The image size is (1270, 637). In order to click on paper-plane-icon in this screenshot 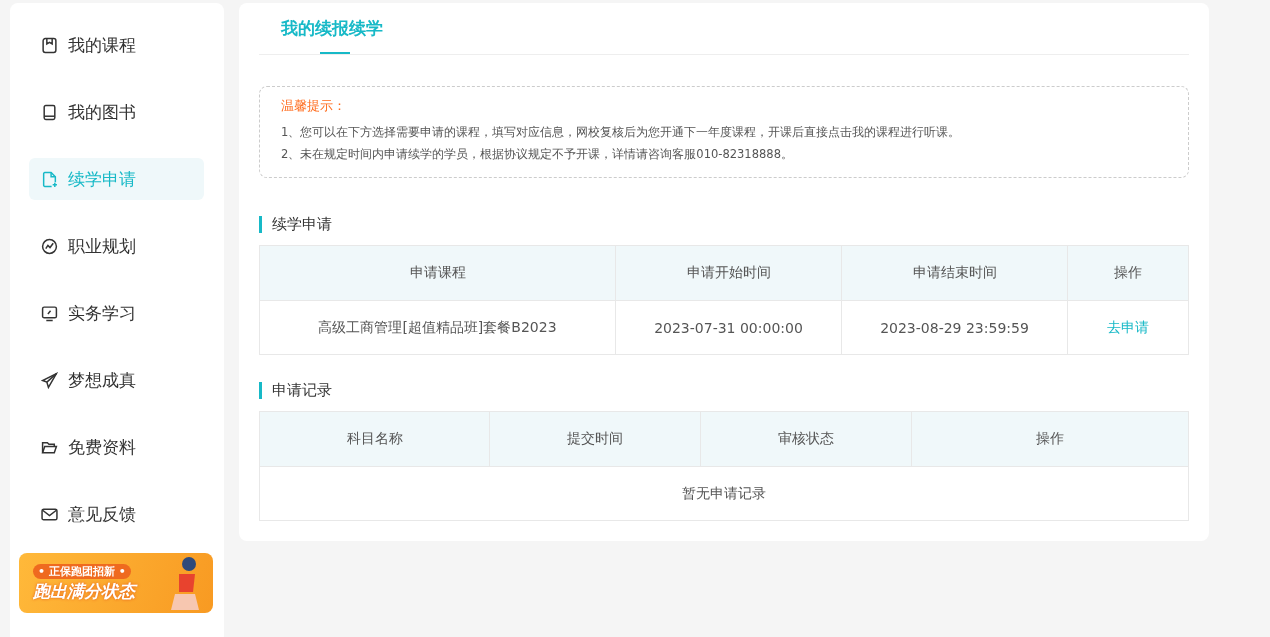, I will do `click(49, 380)`.